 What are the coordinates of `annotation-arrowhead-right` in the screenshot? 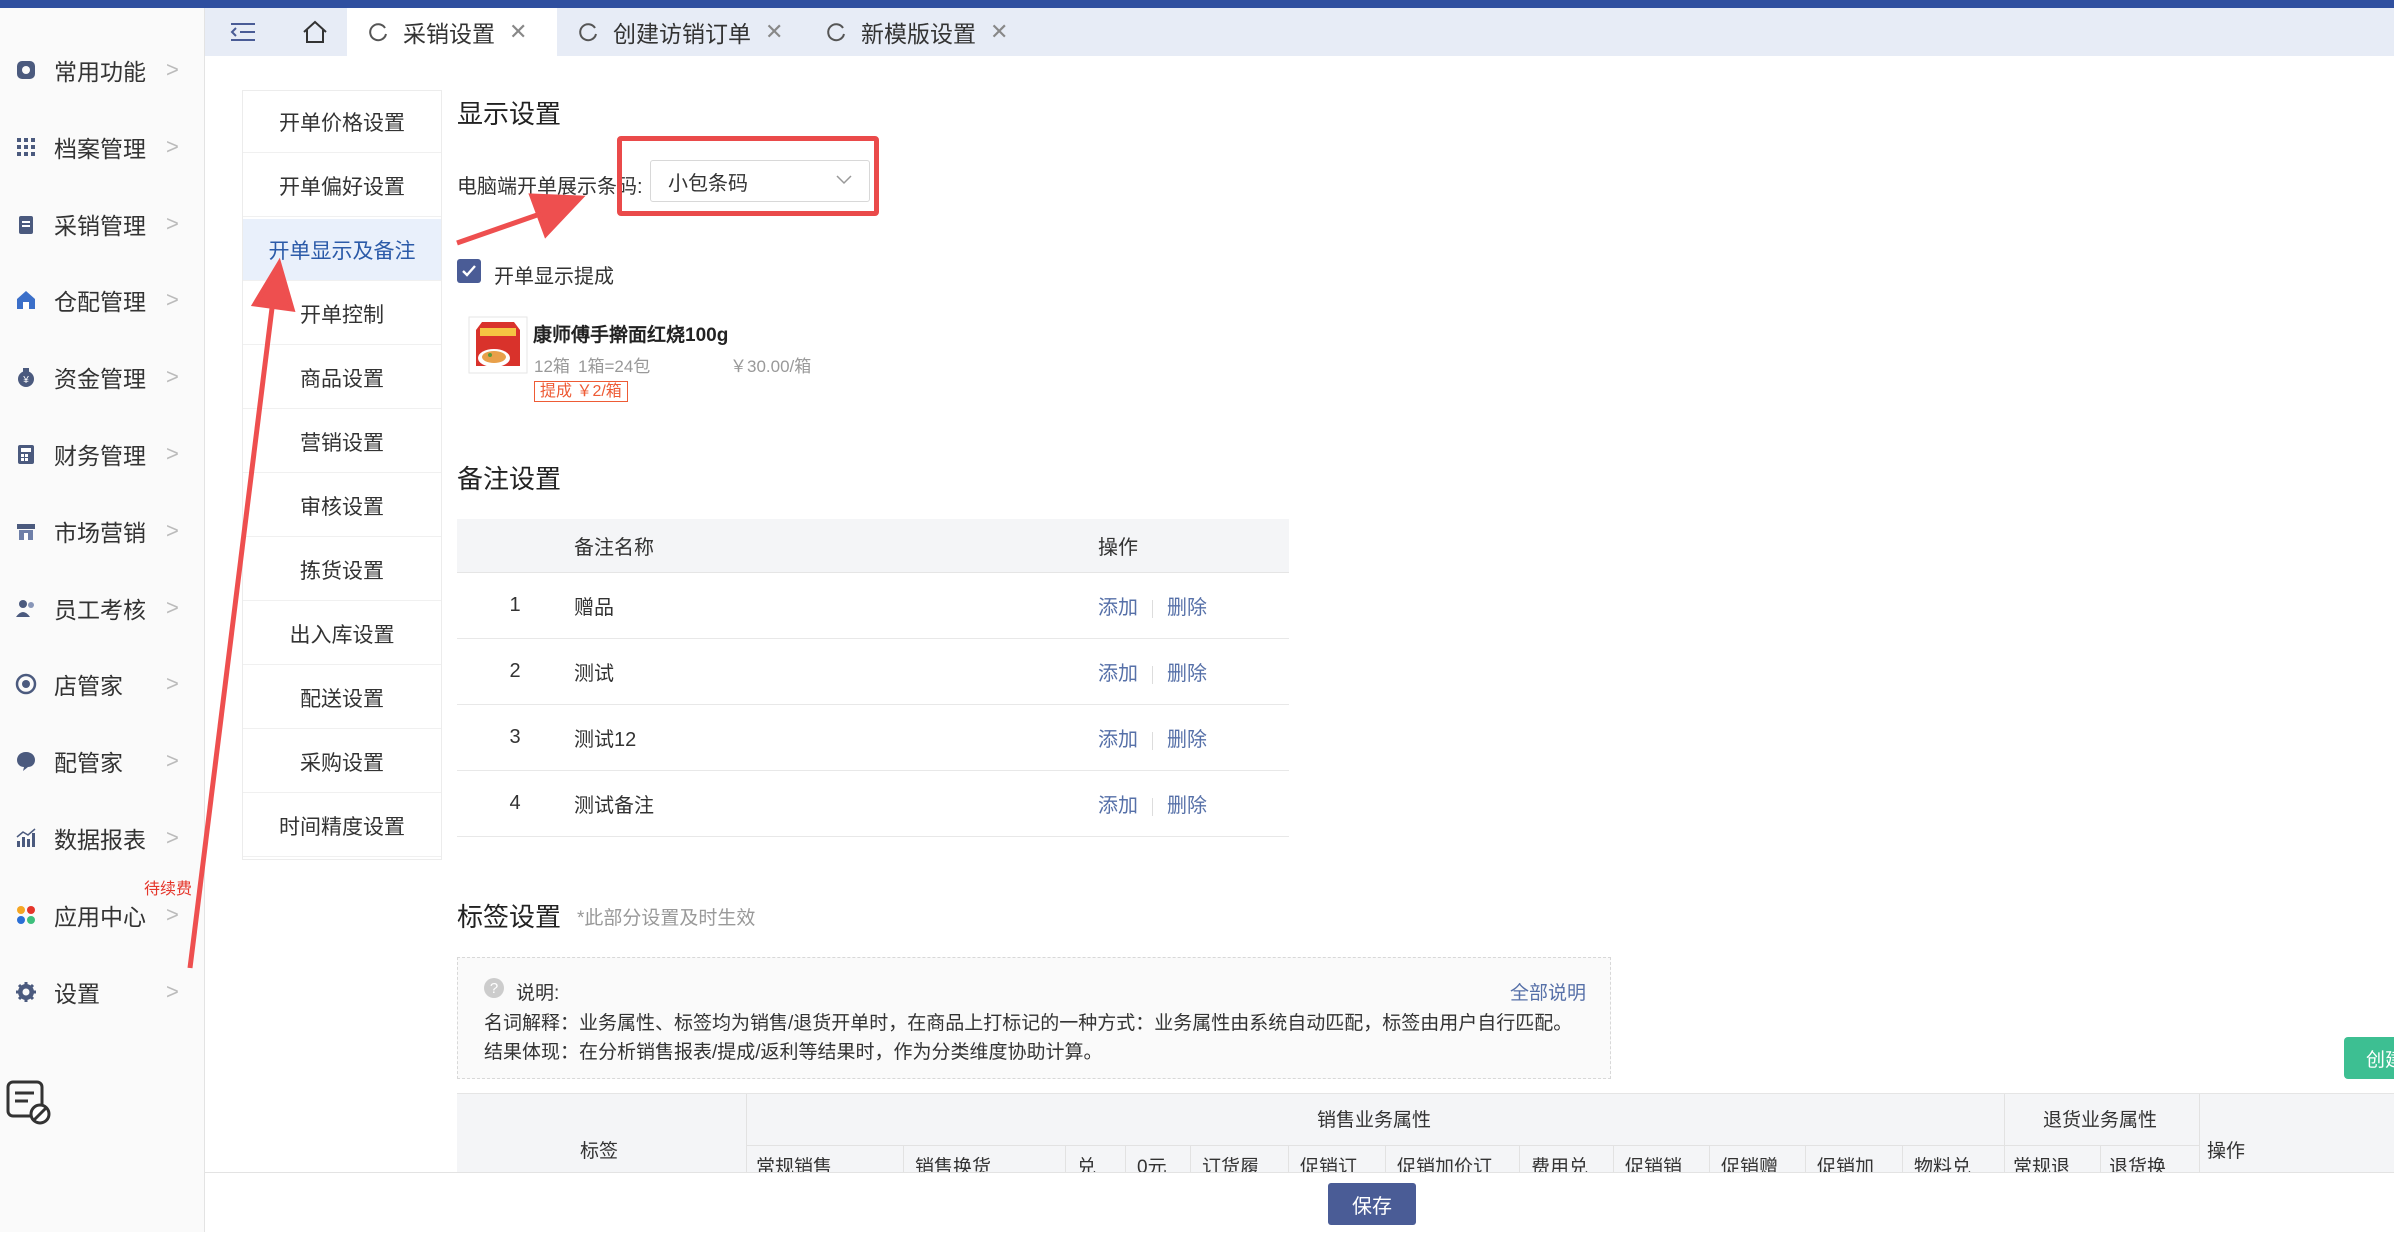 It's located at (557, 216).